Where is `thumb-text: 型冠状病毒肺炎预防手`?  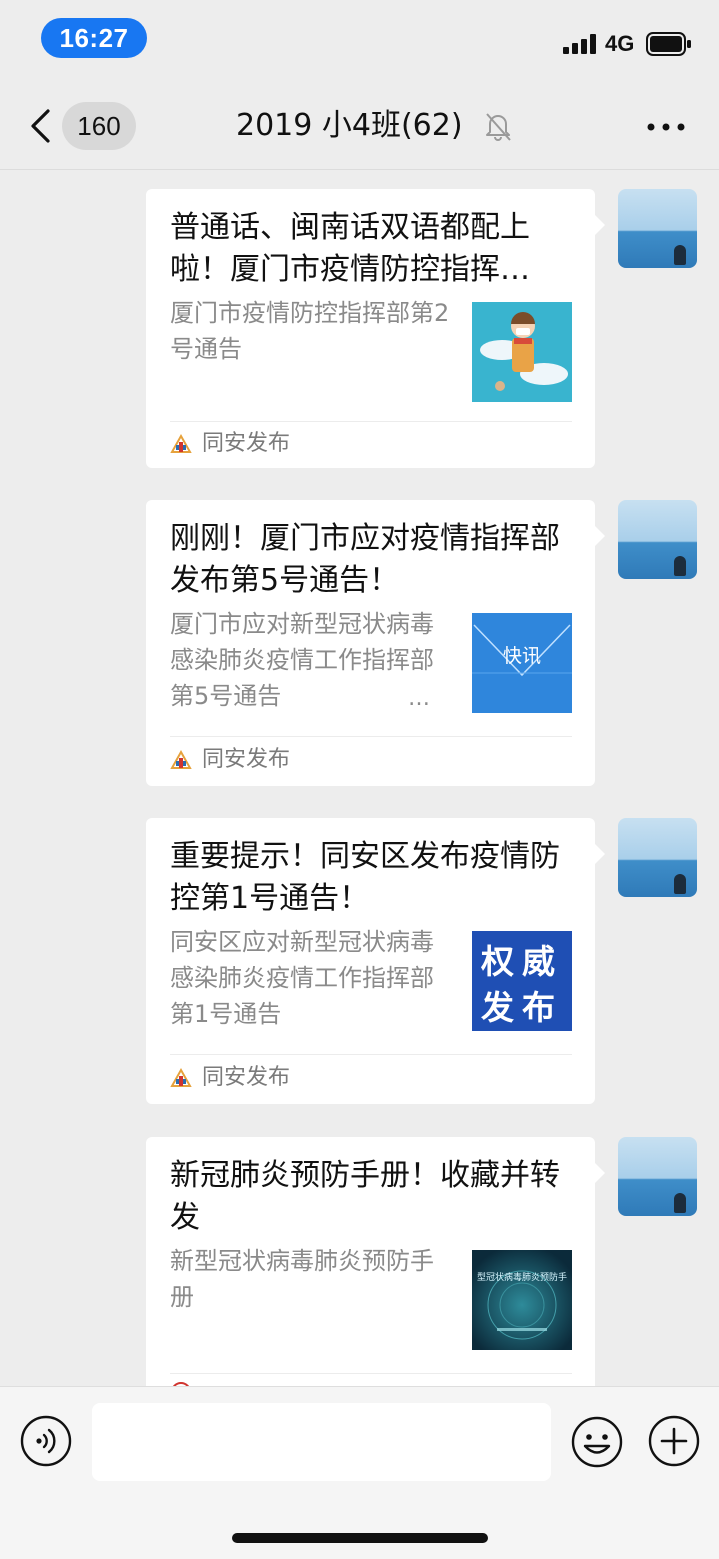
thumb-text: 型冠状病毒肺炎预防手 is located at coordinates (522, 1277).